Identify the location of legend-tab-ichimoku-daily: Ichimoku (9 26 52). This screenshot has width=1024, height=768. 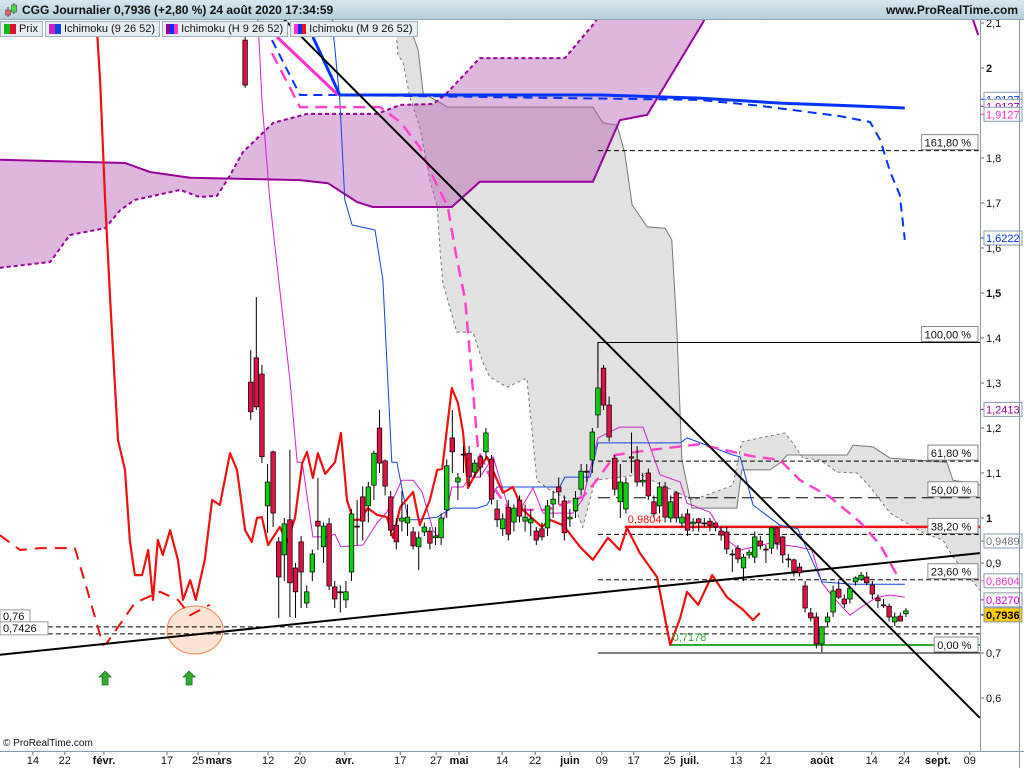
(102, 29).